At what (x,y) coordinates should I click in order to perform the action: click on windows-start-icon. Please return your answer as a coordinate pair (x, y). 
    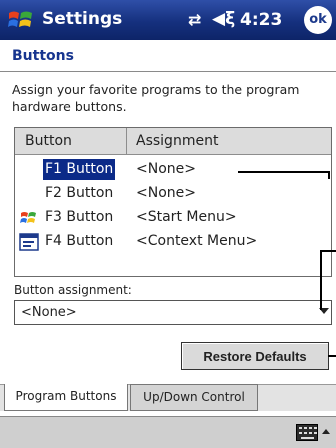
    Looking at the image, I should click on (21, 20).